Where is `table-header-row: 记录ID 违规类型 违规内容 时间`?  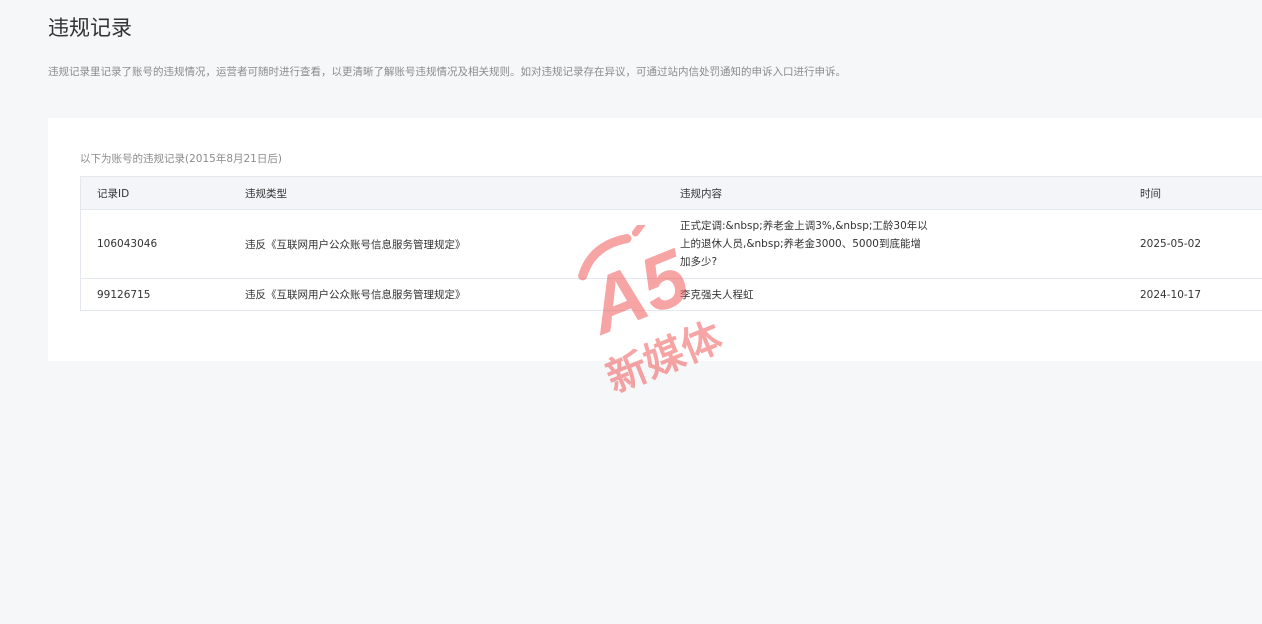 table-header-row: 记录ID 违规类型 违规内容 时间 is located at coordinates (671, 193).